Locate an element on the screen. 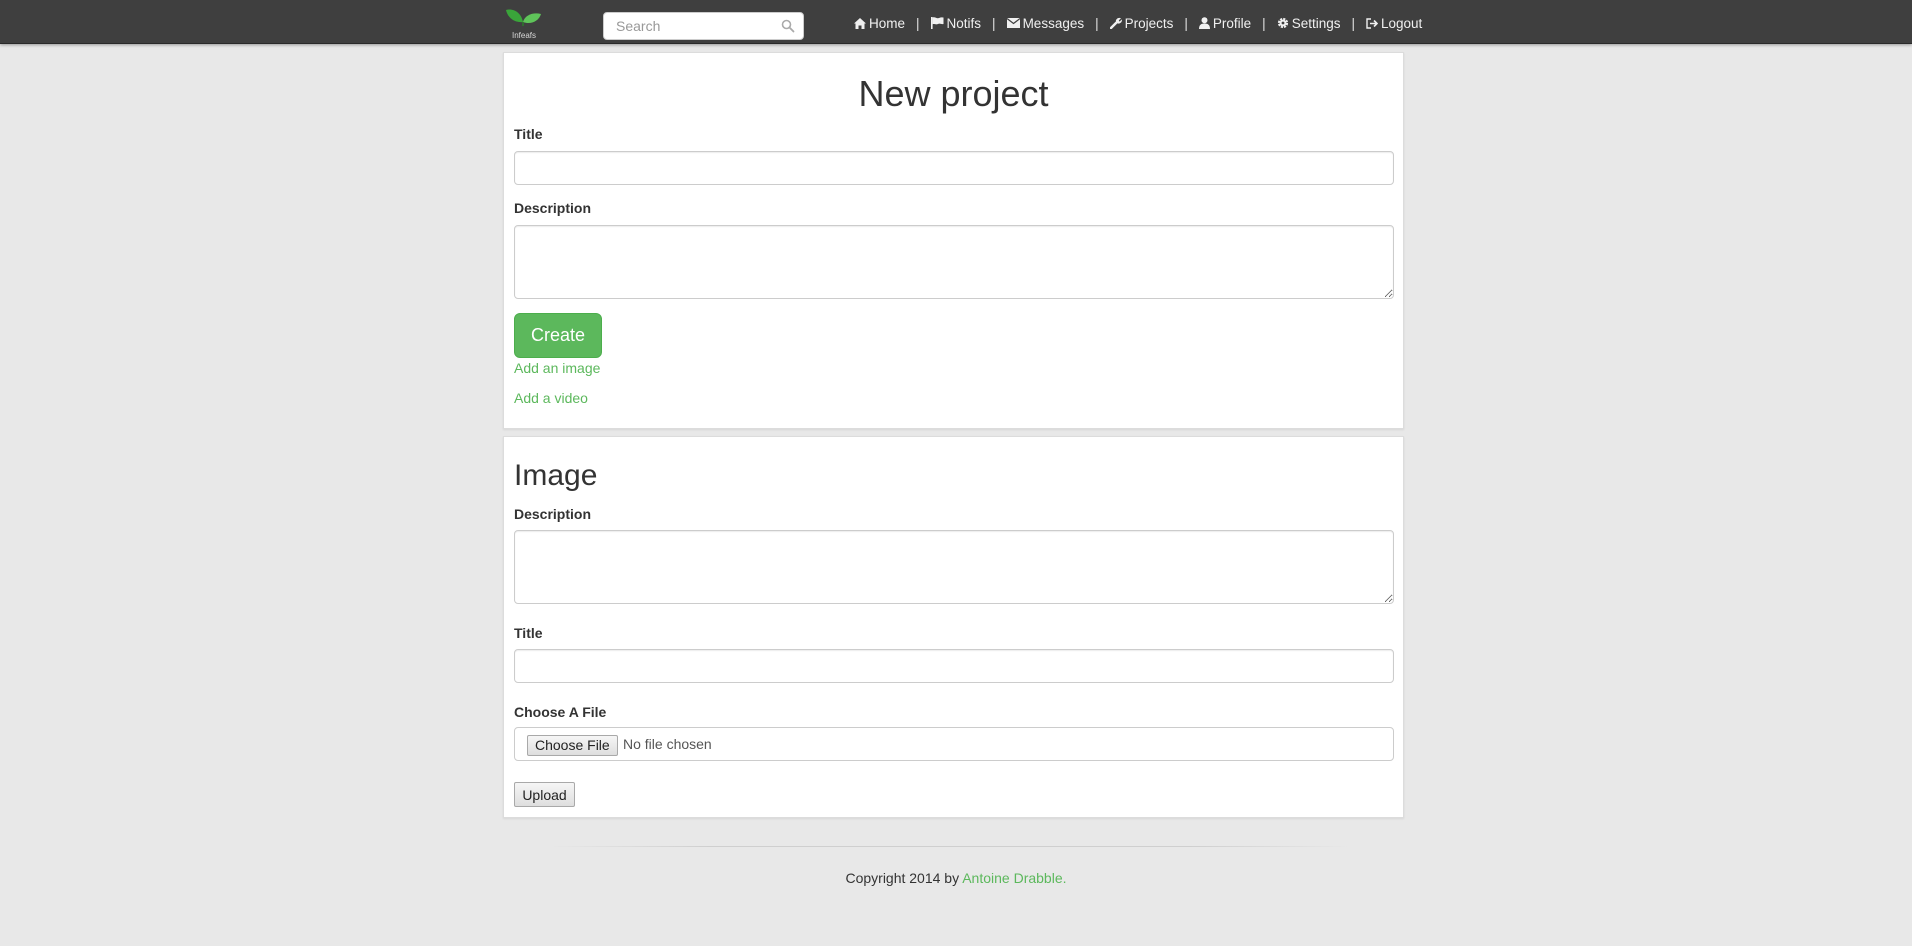  nav-notifs: Notifs is located at coordinates (956, 23).